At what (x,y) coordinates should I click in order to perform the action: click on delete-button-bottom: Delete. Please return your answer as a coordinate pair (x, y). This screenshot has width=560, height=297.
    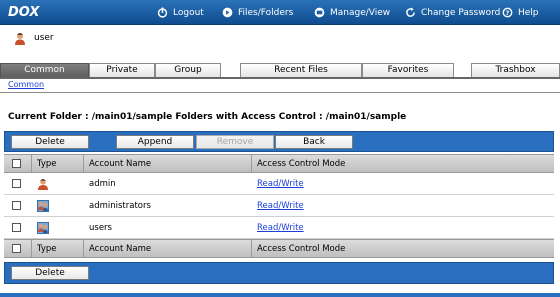
    Looking at the image, I should click on (50, 273).